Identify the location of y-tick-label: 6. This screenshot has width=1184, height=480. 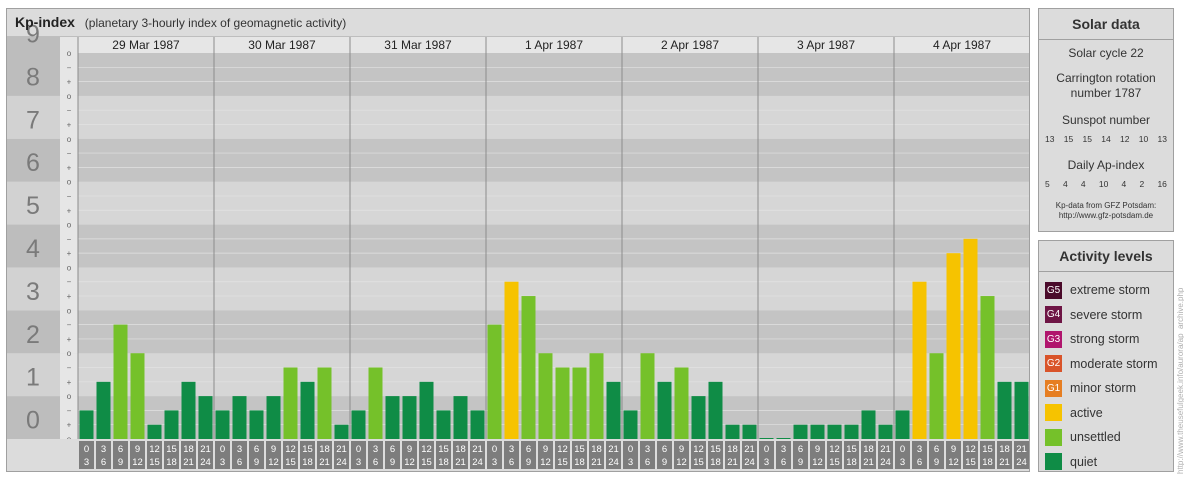
(33, 163).